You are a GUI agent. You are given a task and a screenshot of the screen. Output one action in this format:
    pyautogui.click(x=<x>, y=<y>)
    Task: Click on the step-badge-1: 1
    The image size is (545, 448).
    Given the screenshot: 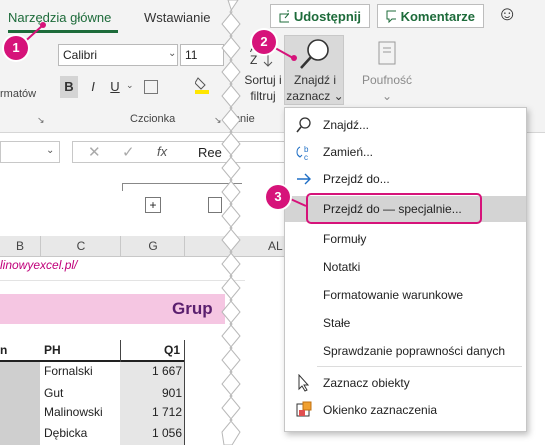 What is the action you would take?
    pyautogui.click(x=16, y=48)
    